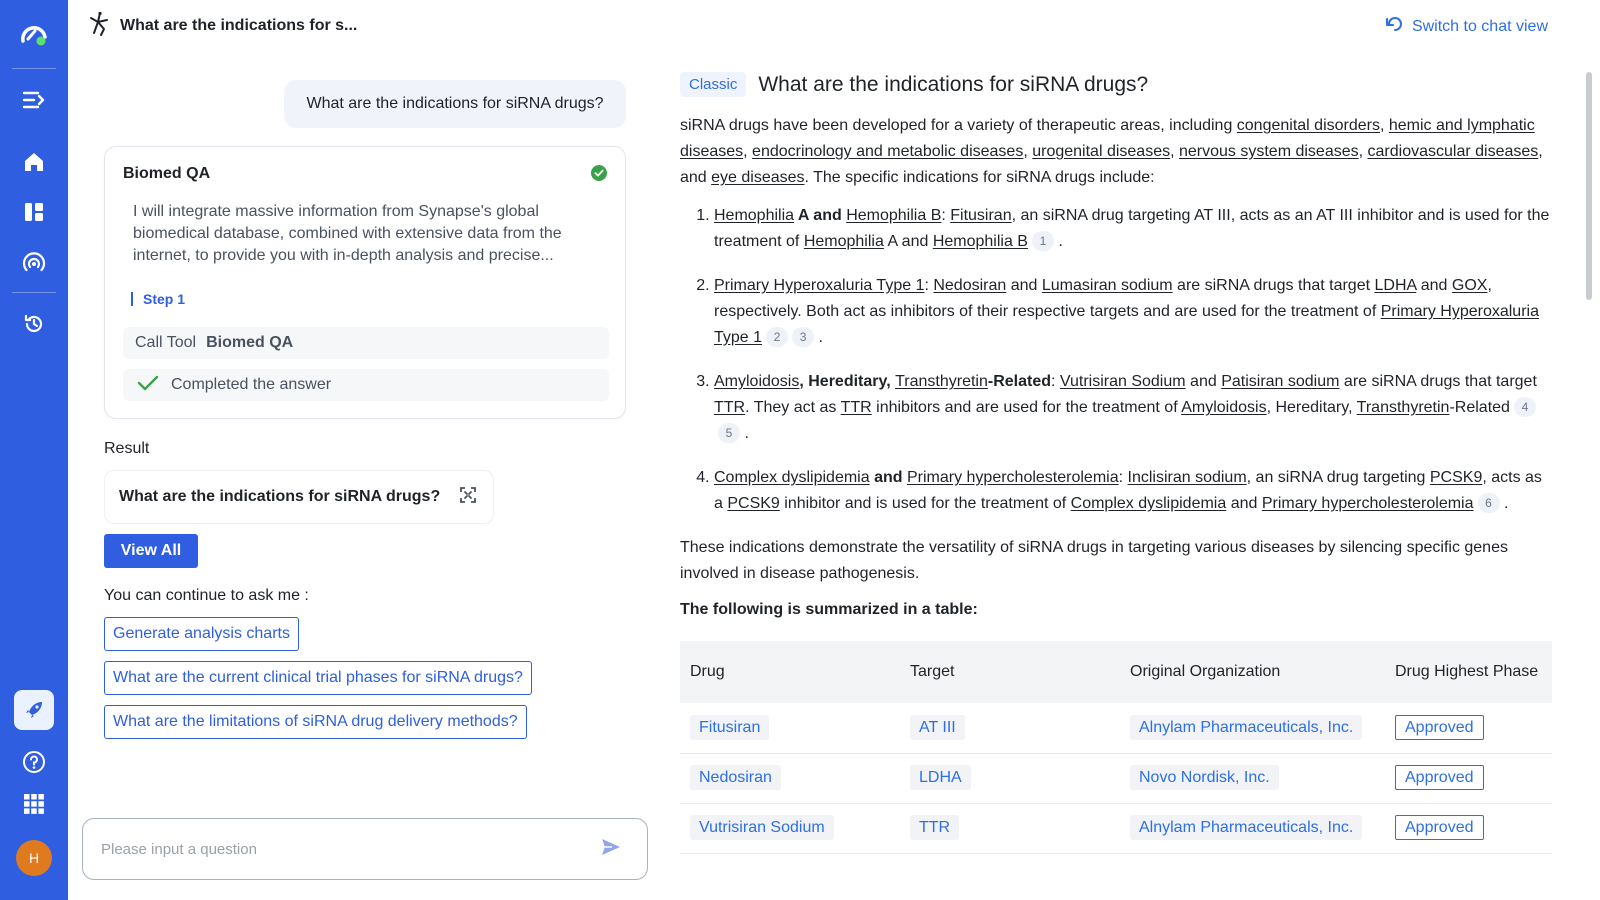 This screenshot has height=900, width=1600. I want to click on summary-label: The following is summarized in a table:, so click(1117, 610).